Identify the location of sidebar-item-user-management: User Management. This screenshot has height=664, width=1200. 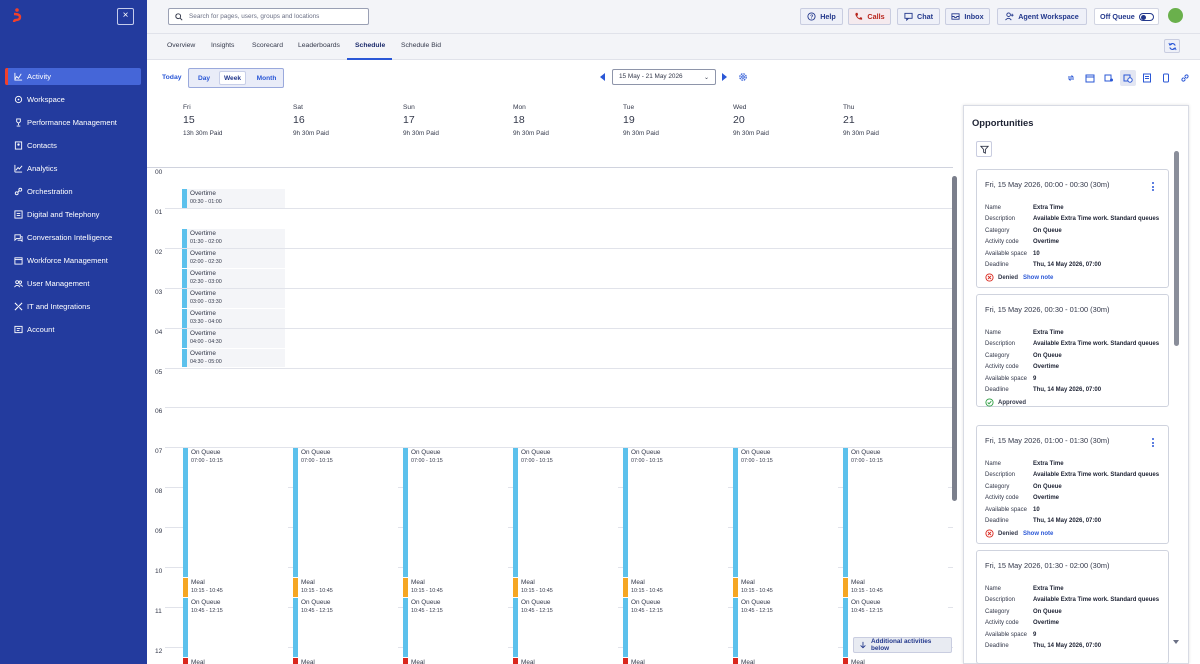
(73, 283).